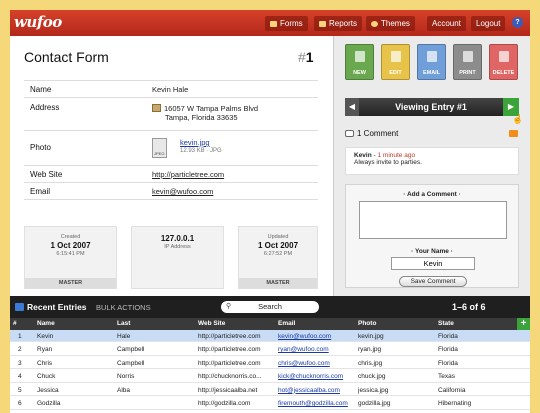  Describe the element at coordinates (513, 133) in the screenshot. I see `rss-feed-icon` at that location.